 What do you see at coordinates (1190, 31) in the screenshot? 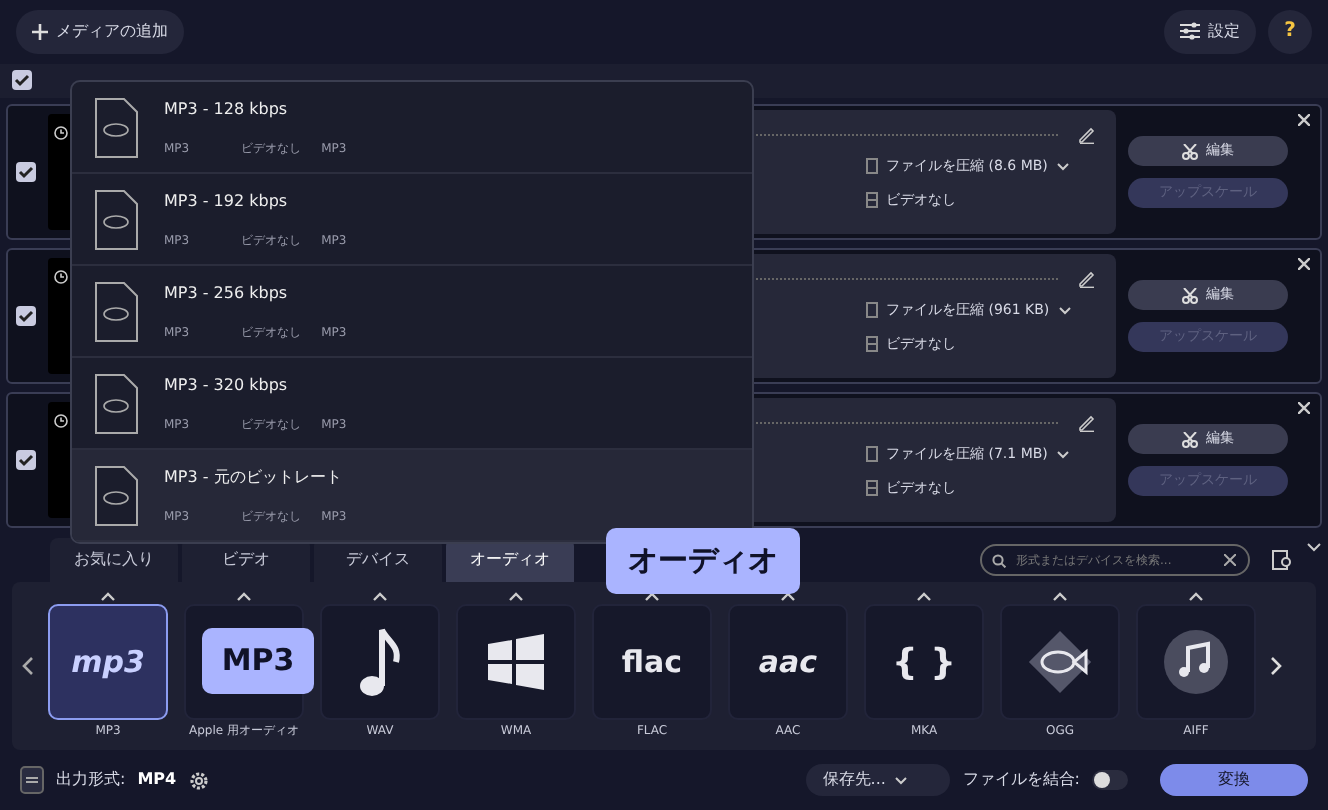
I see `sliders-icon` at bounding box center [1190, 31].